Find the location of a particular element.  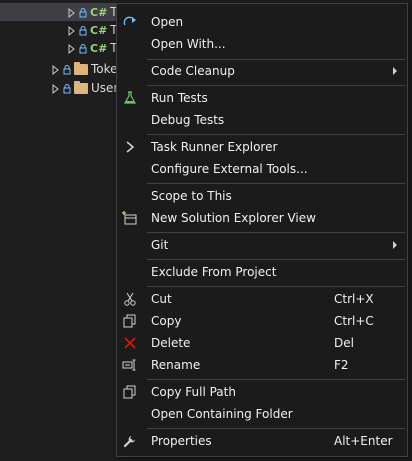

menu-item-scope-to-this: Scope to This is located at coordinates (262, 196).